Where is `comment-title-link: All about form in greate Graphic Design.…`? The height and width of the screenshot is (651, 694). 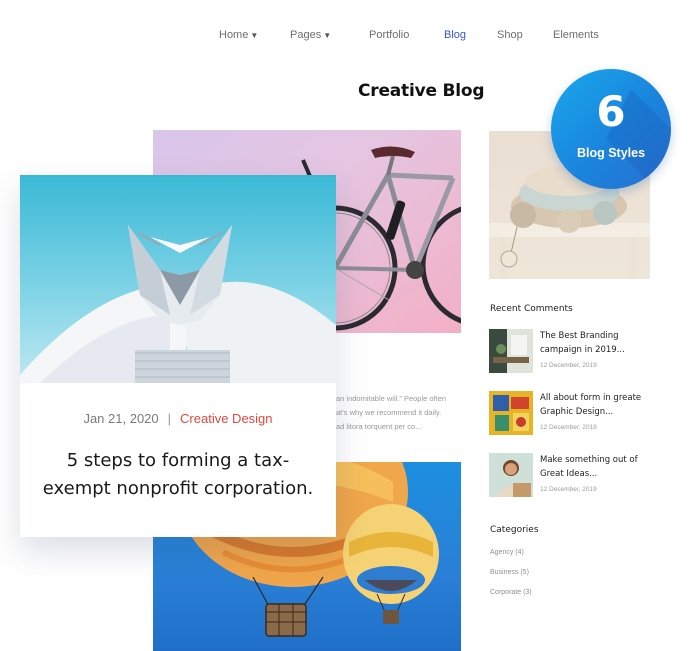
comment-title-link: All about form in greate Graphic Design.… is located at coordinates (599, 405).